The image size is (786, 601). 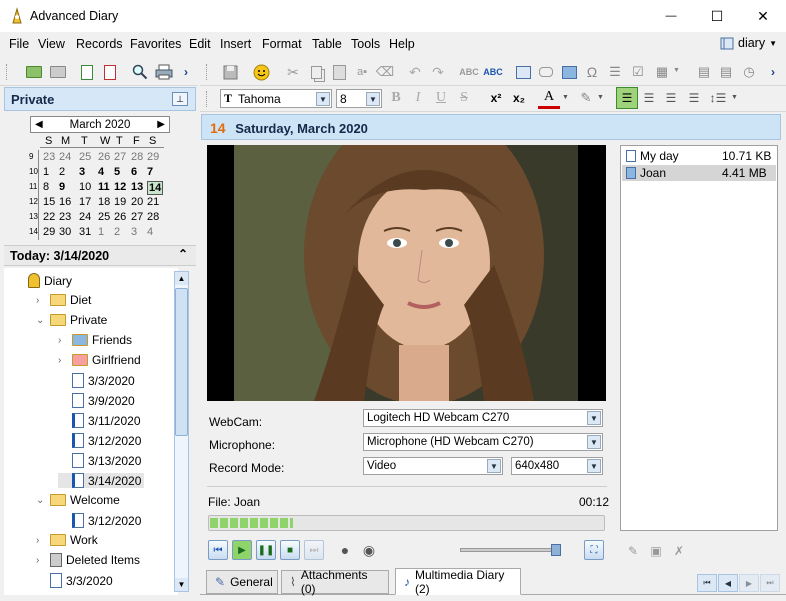 I want to click on delete-record-button, so click(x=110, y=72).